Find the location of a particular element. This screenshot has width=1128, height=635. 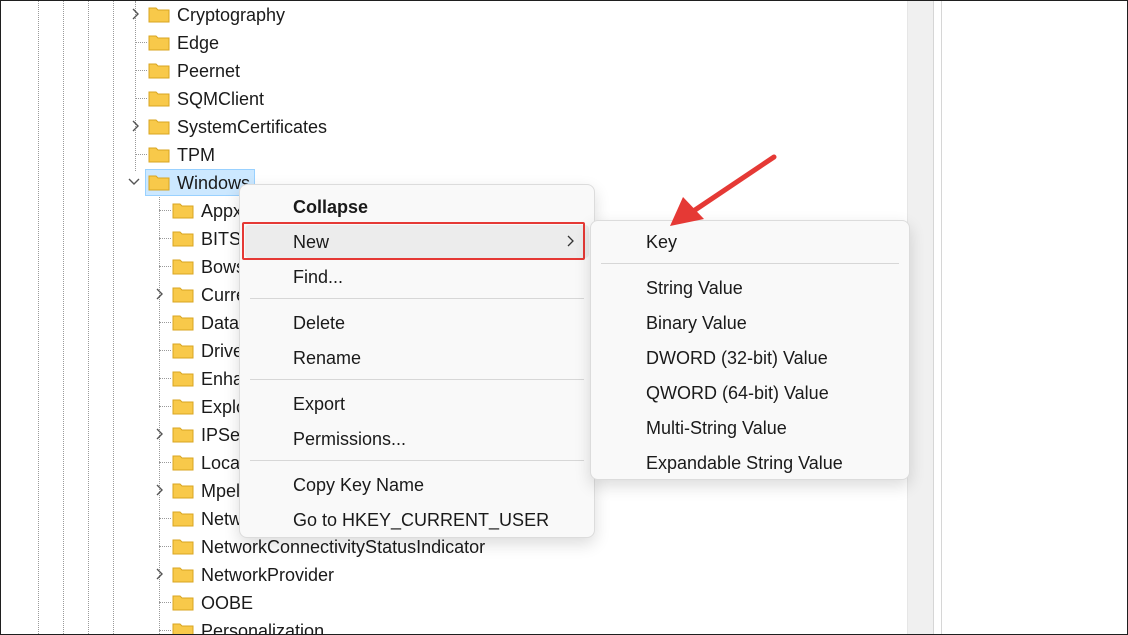

menu-item-label: Collapse is located at coordinates (331, 207).